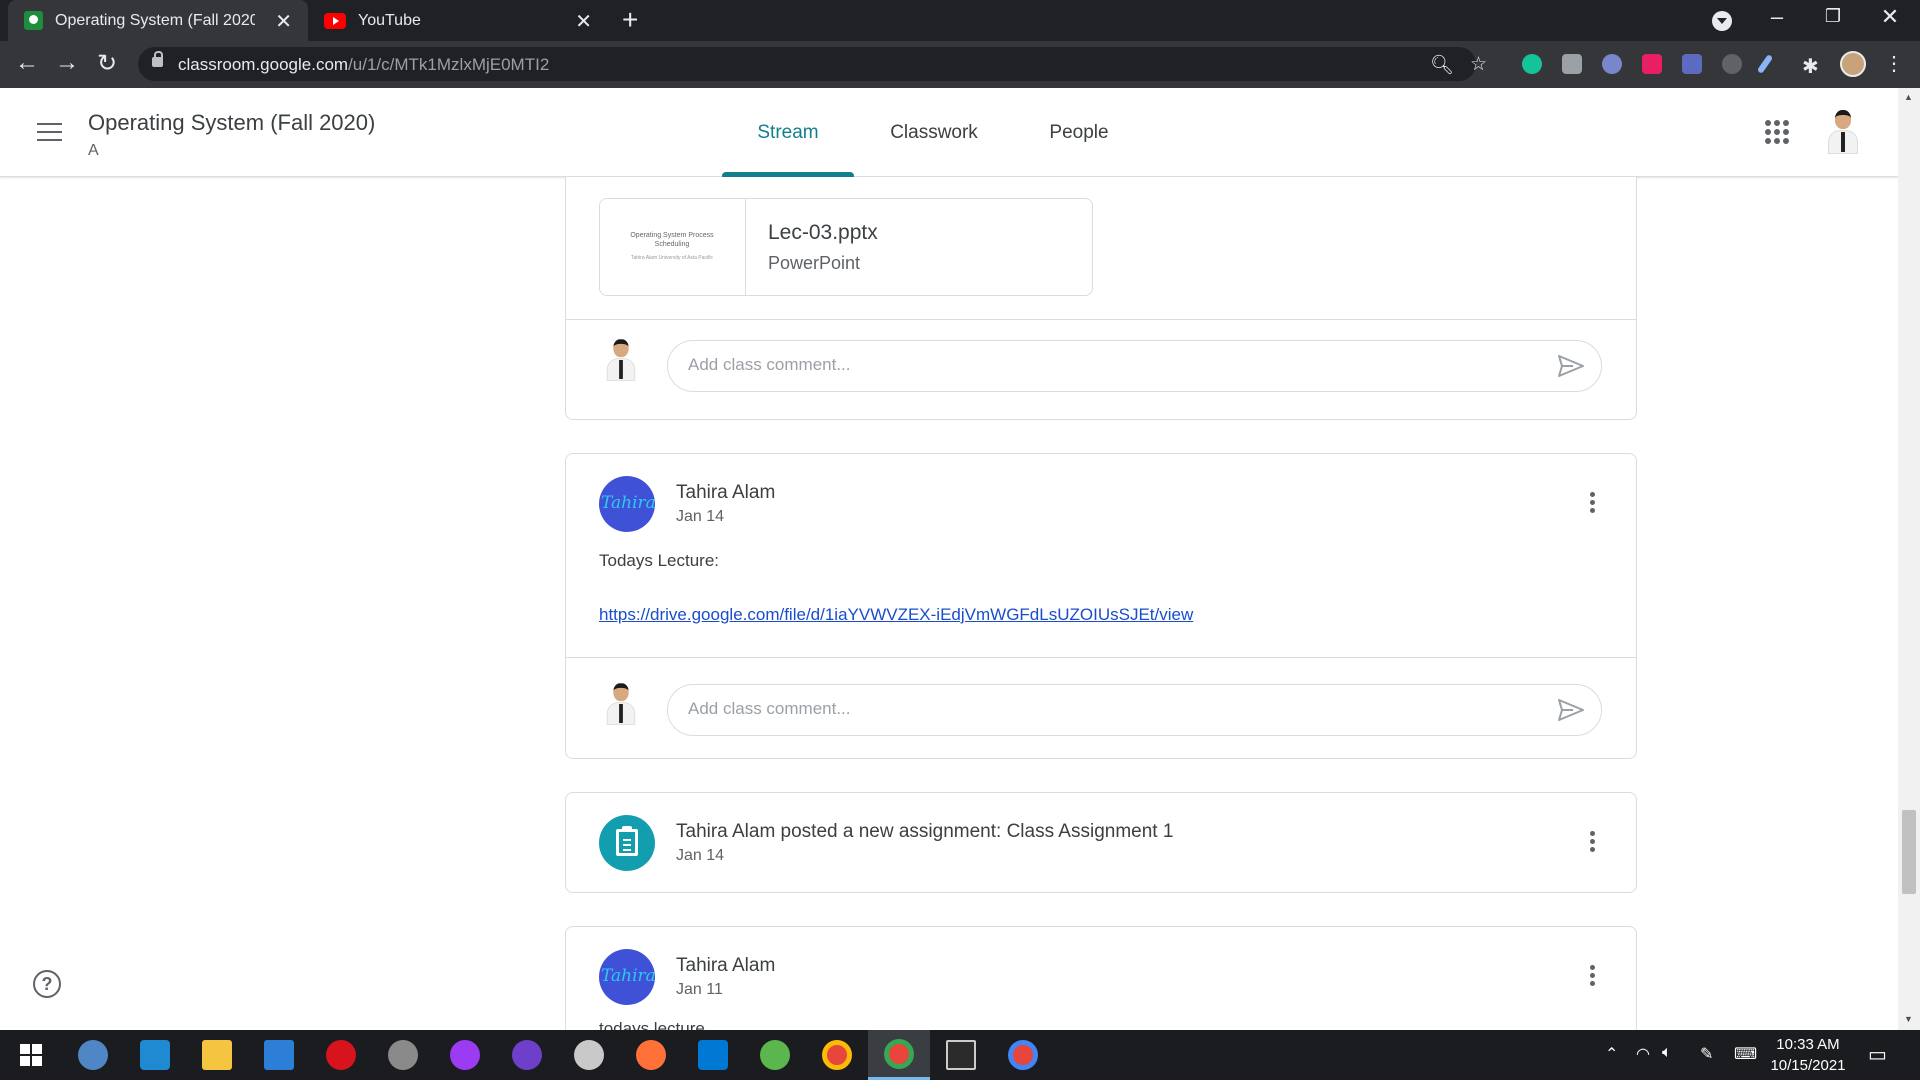 This screenshot has height=1080, width=1920. What do you see at coordinates (1777, 17) in the screenshot?
I see `minimize-button: –` at bounding box center [1777, 17].